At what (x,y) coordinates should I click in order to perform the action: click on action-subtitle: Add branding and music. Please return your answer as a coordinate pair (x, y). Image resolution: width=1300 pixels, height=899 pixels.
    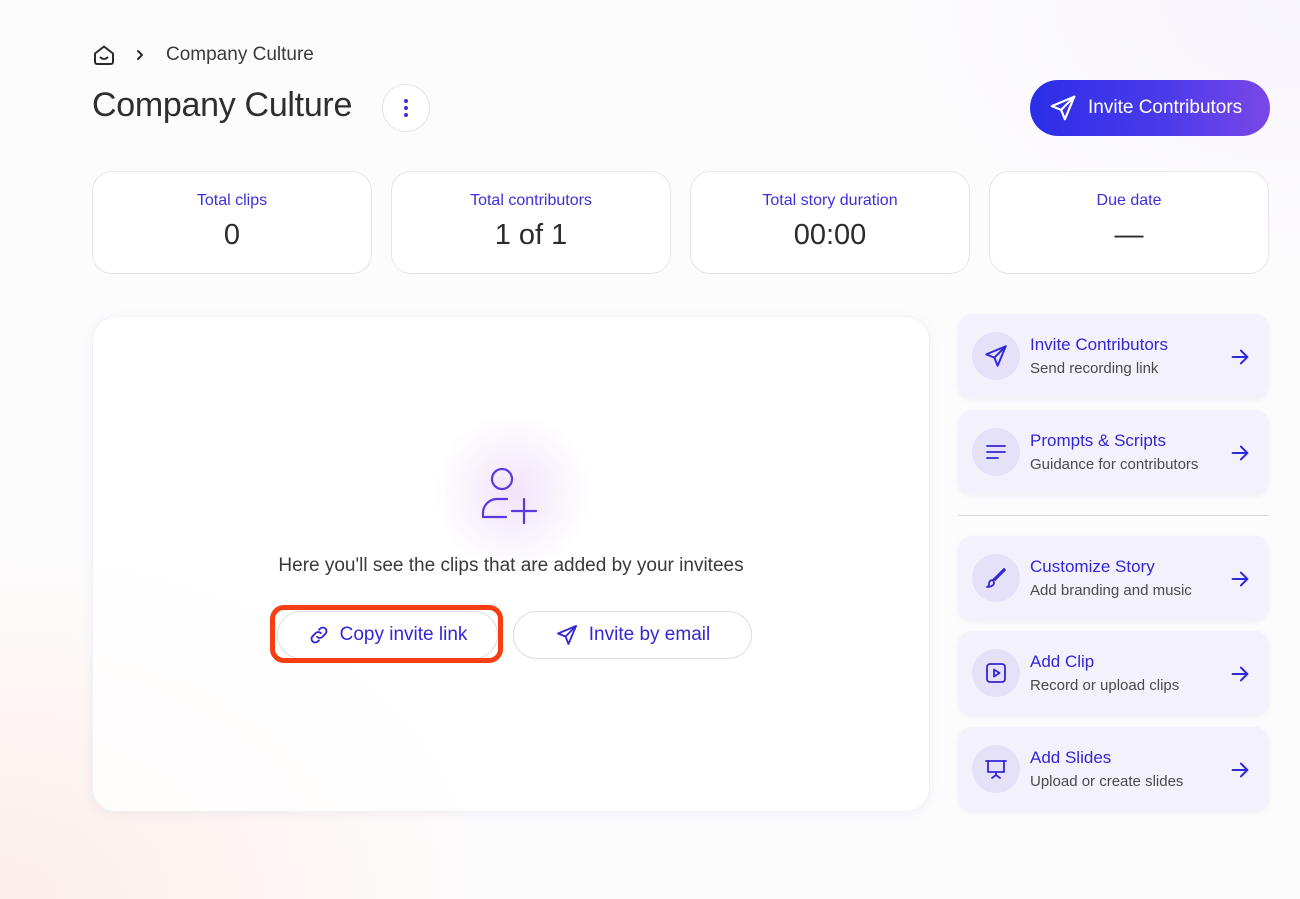
    Looking at the image, I should click on (1111, 590).